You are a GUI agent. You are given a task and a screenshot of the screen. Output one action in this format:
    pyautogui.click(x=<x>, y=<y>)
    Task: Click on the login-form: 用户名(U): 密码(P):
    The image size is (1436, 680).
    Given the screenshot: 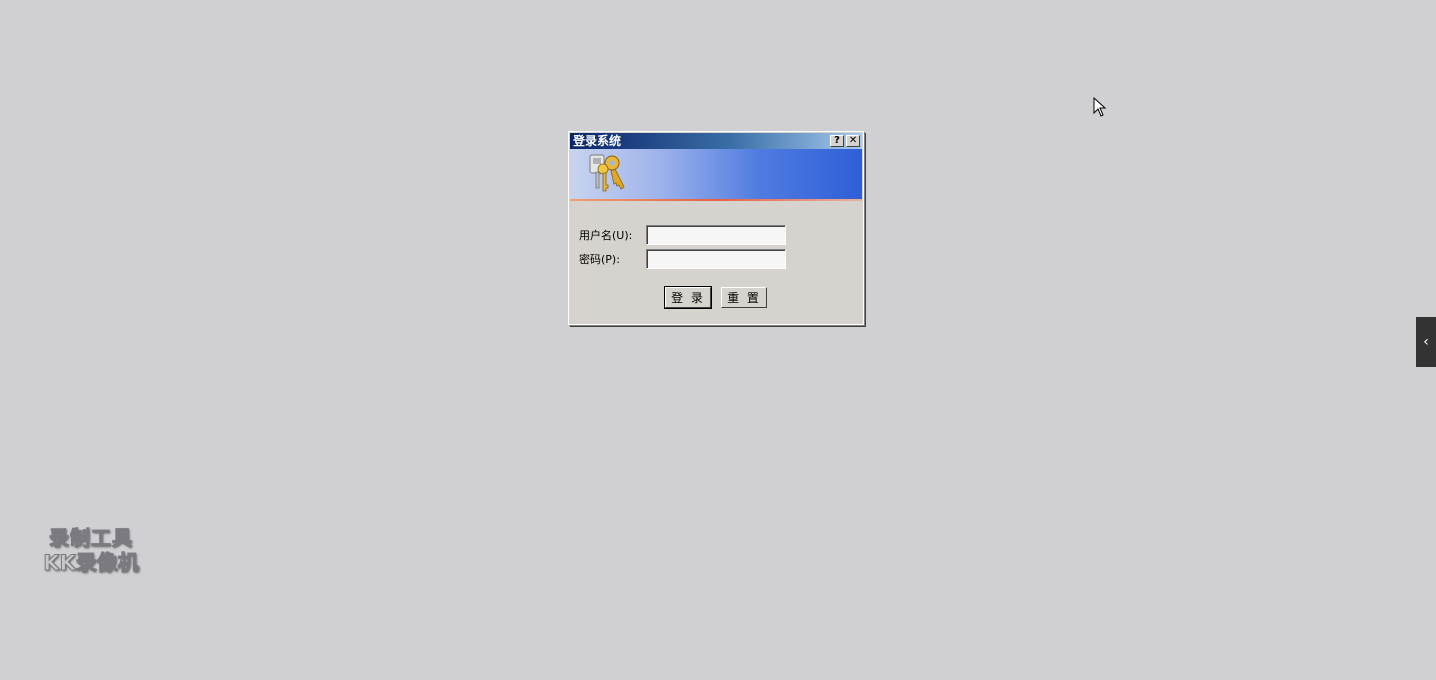 What is the action you would take?
    pyautogui.click(x=682, y=248)
    